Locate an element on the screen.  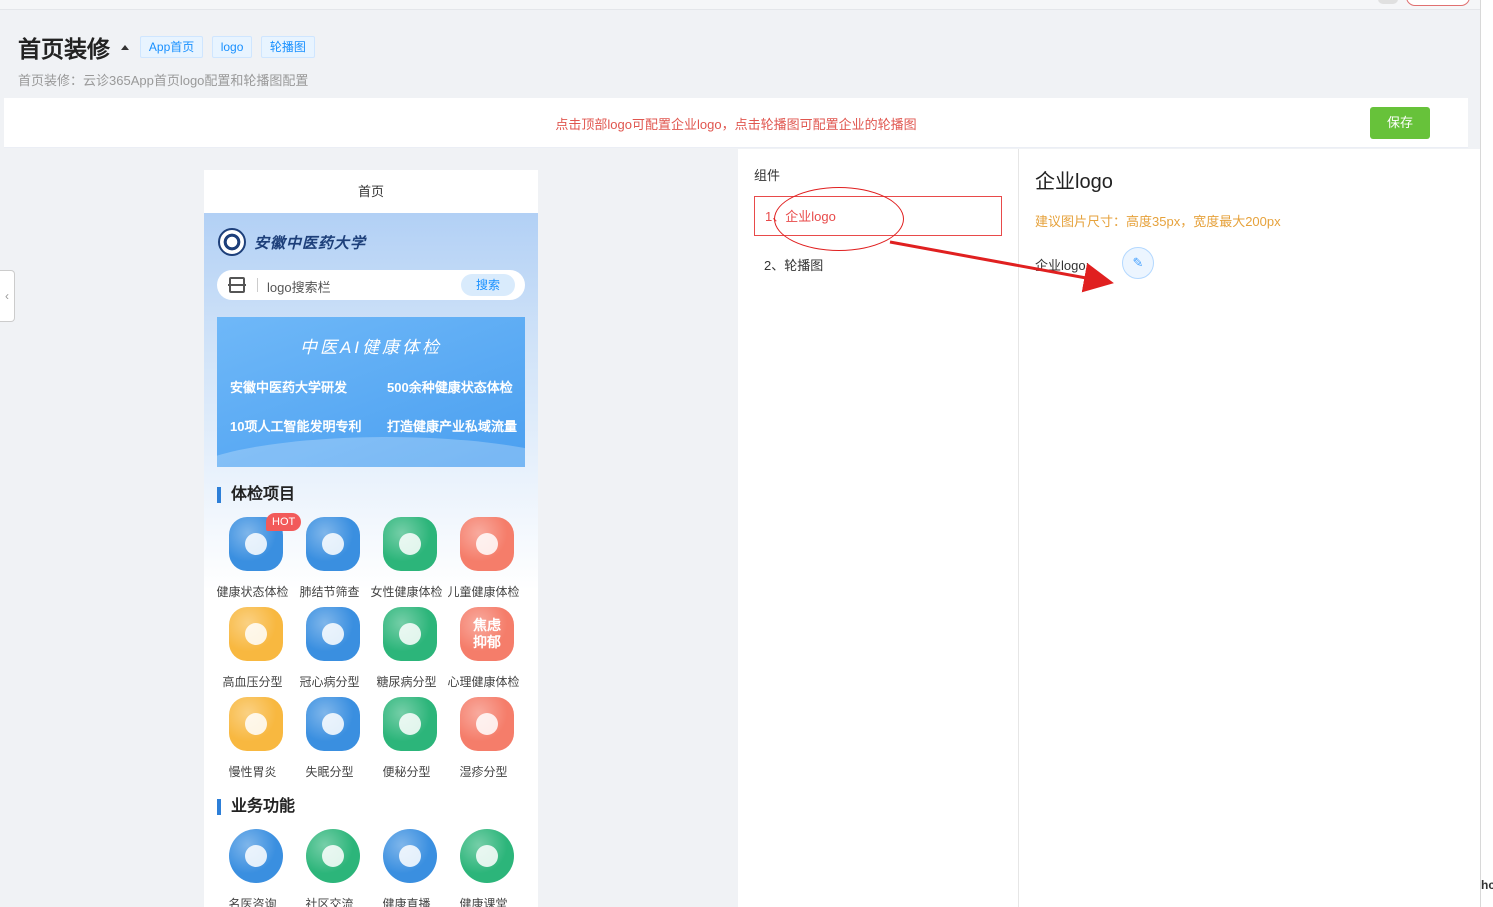
search-separator is located at coordinates (257, 285).